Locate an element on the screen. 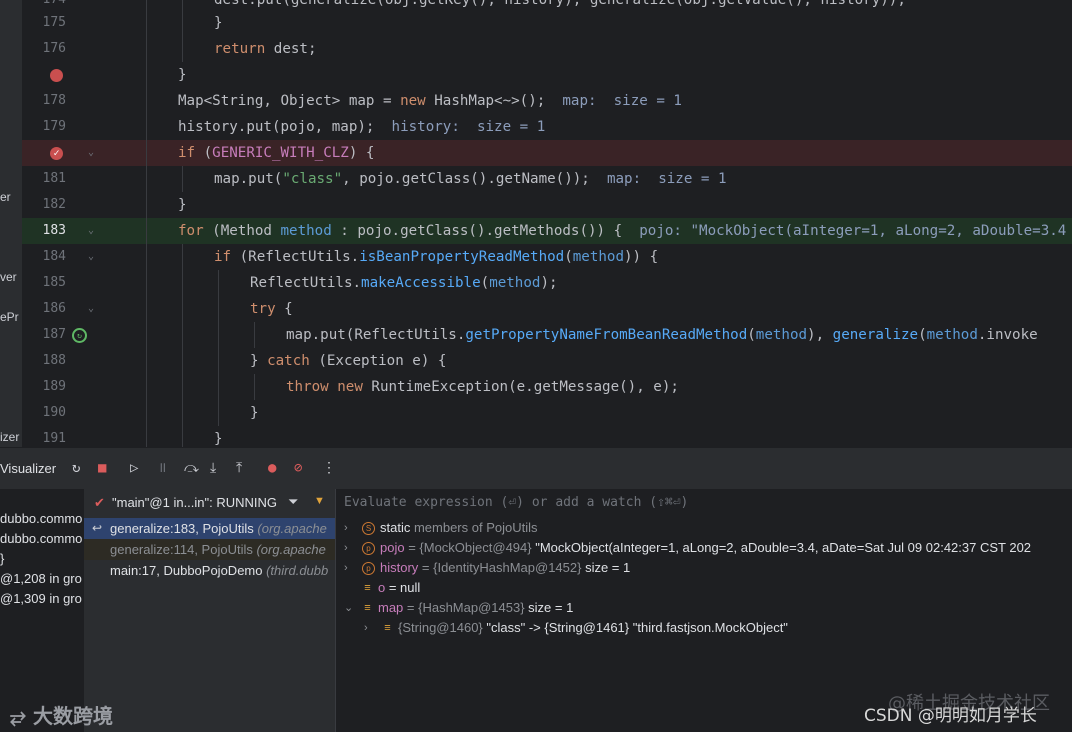  code-line: } is located at coordinates (547, 75).